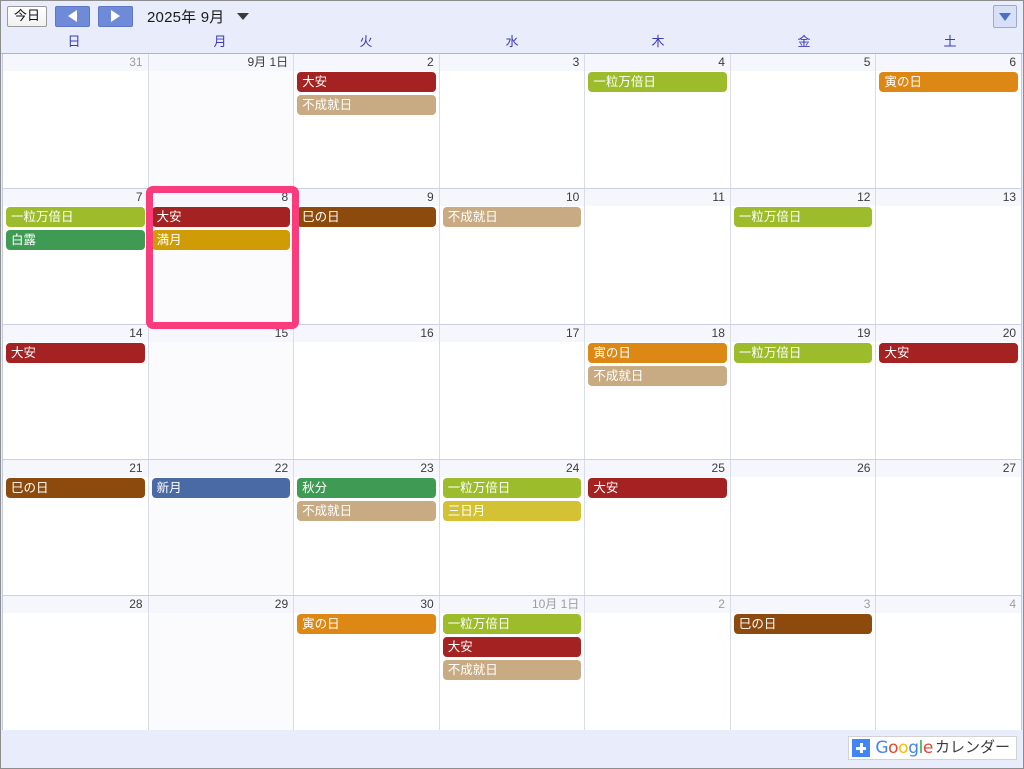 The height and width of the screenshot is (769, 1024). Describe the element at coordinates (366, 129) in the screenshot. I see `day-events: 大安 不成就日` at that location.